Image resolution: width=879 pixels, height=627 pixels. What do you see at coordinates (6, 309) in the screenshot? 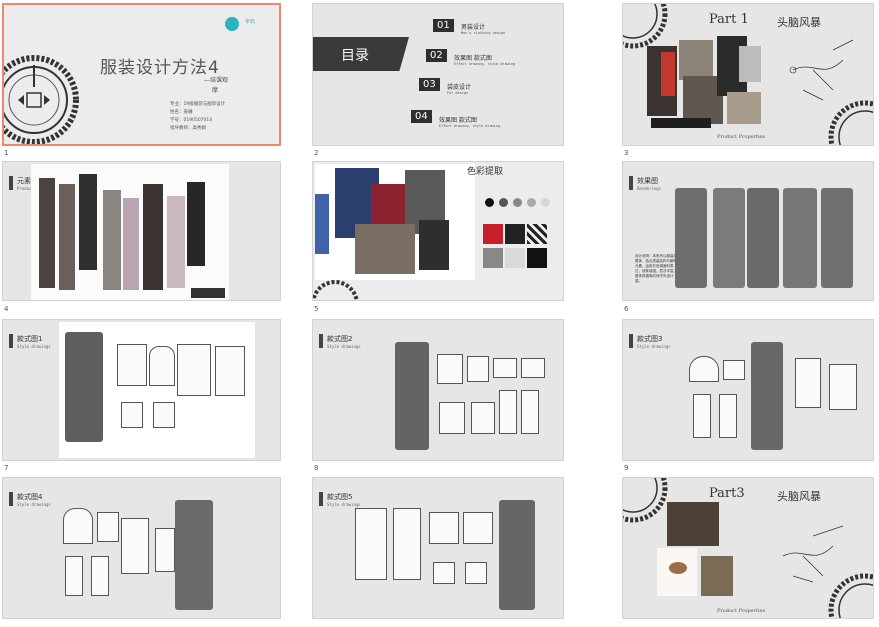
I see `slide-number: 4` at bounding box center [6, 309].